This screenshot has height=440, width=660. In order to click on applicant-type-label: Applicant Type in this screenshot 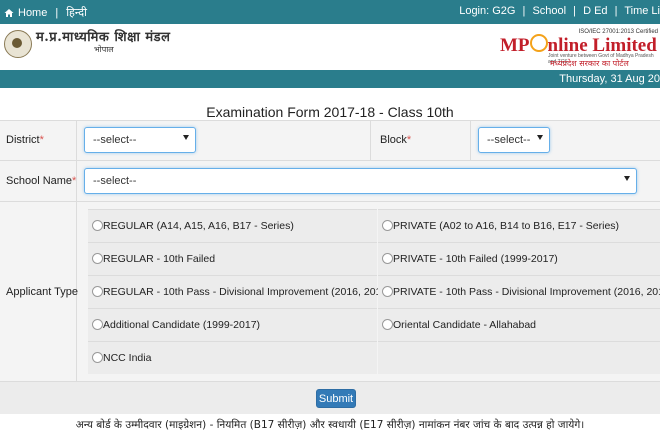, I will do `click(42, 292)`.